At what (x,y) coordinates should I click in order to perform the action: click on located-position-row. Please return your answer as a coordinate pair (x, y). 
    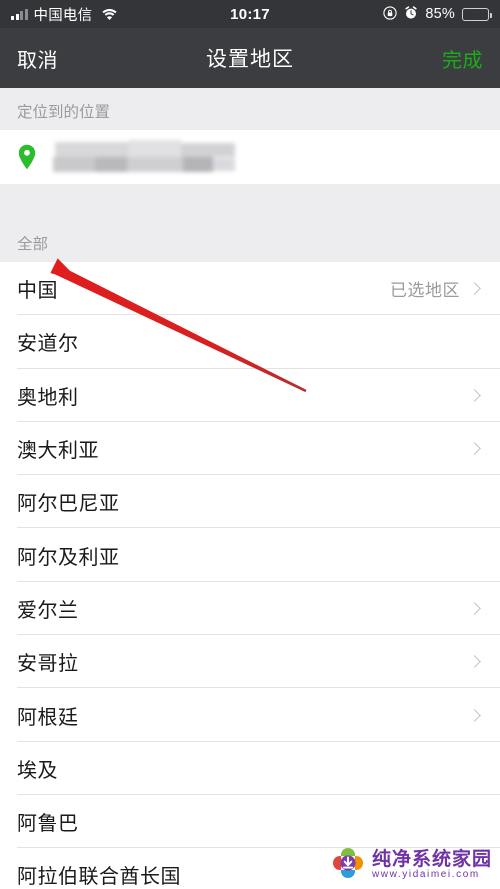
    Looking at the image, I should click on (250, 157).